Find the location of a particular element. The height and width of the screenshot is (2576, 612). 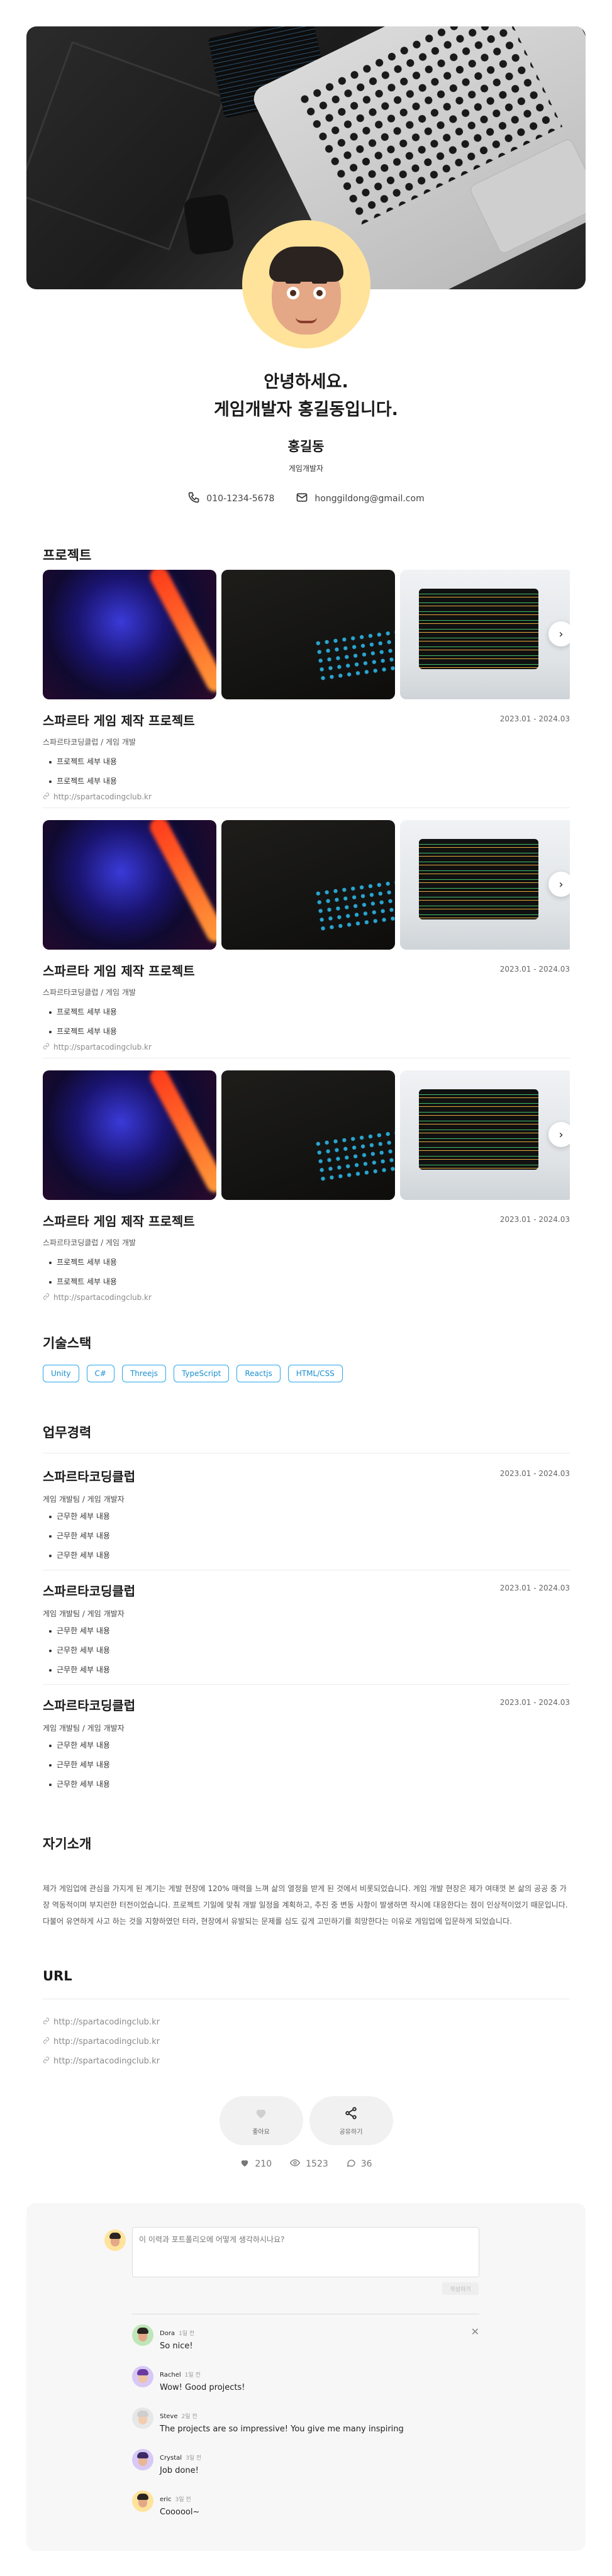

like-button: 좋아요 is located at coordinates (261, 2120).